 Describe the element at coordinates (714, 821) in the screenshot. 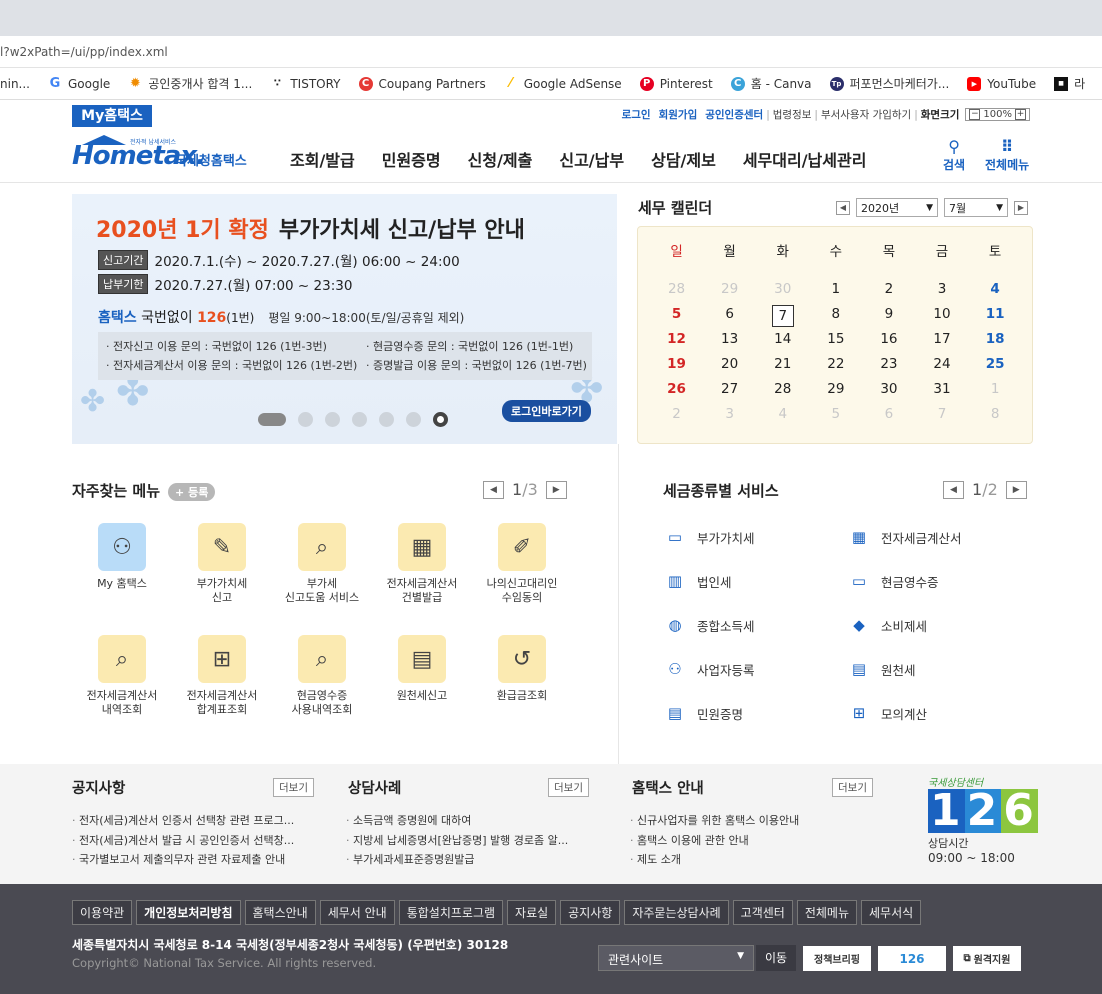

I see `list-item: 신규사업자를 위한 홈택스 이용안내` at that location.